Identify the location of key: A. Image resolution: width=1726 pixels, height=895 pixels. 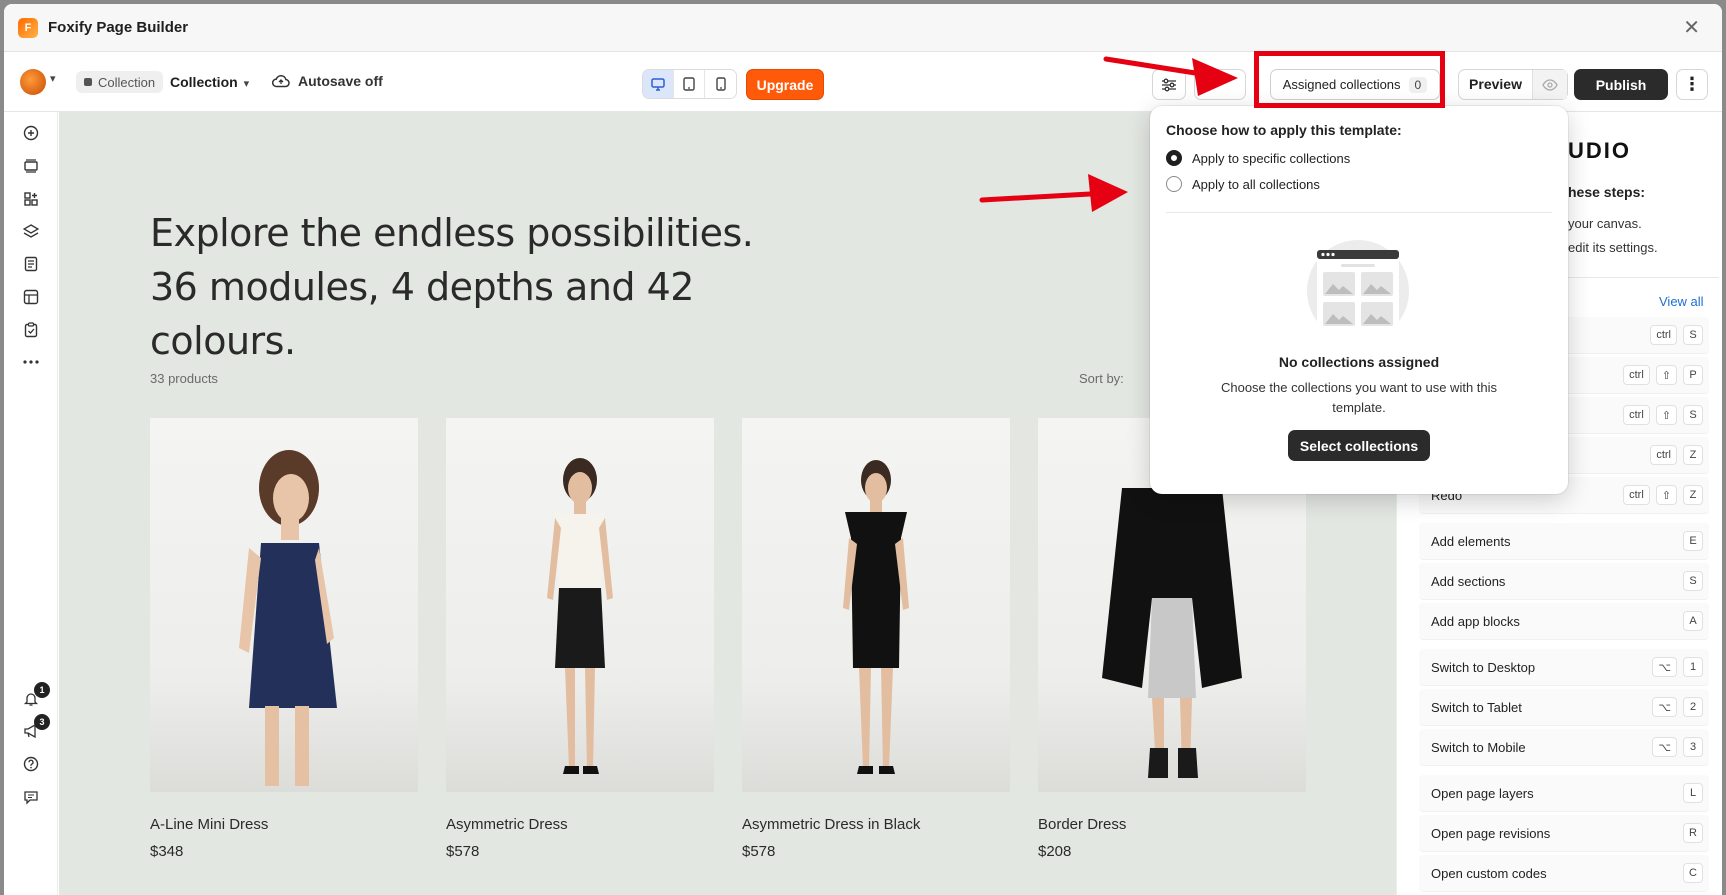
(1693, 621).